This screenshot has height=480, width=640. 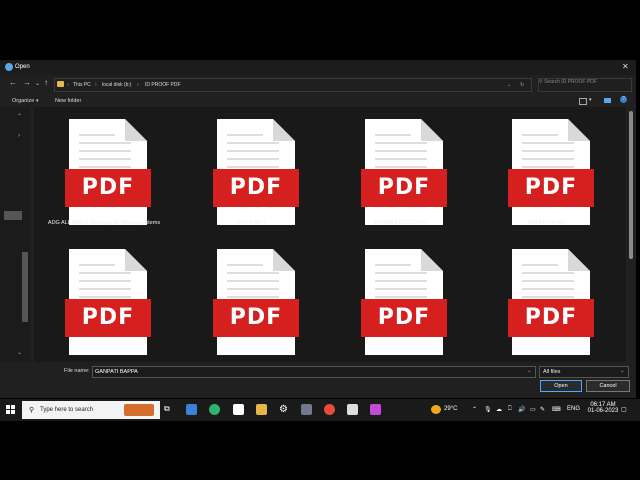 I want to click on breadcrumb-id-proof: ID PROOF PDF, so click(x=163, y=85).